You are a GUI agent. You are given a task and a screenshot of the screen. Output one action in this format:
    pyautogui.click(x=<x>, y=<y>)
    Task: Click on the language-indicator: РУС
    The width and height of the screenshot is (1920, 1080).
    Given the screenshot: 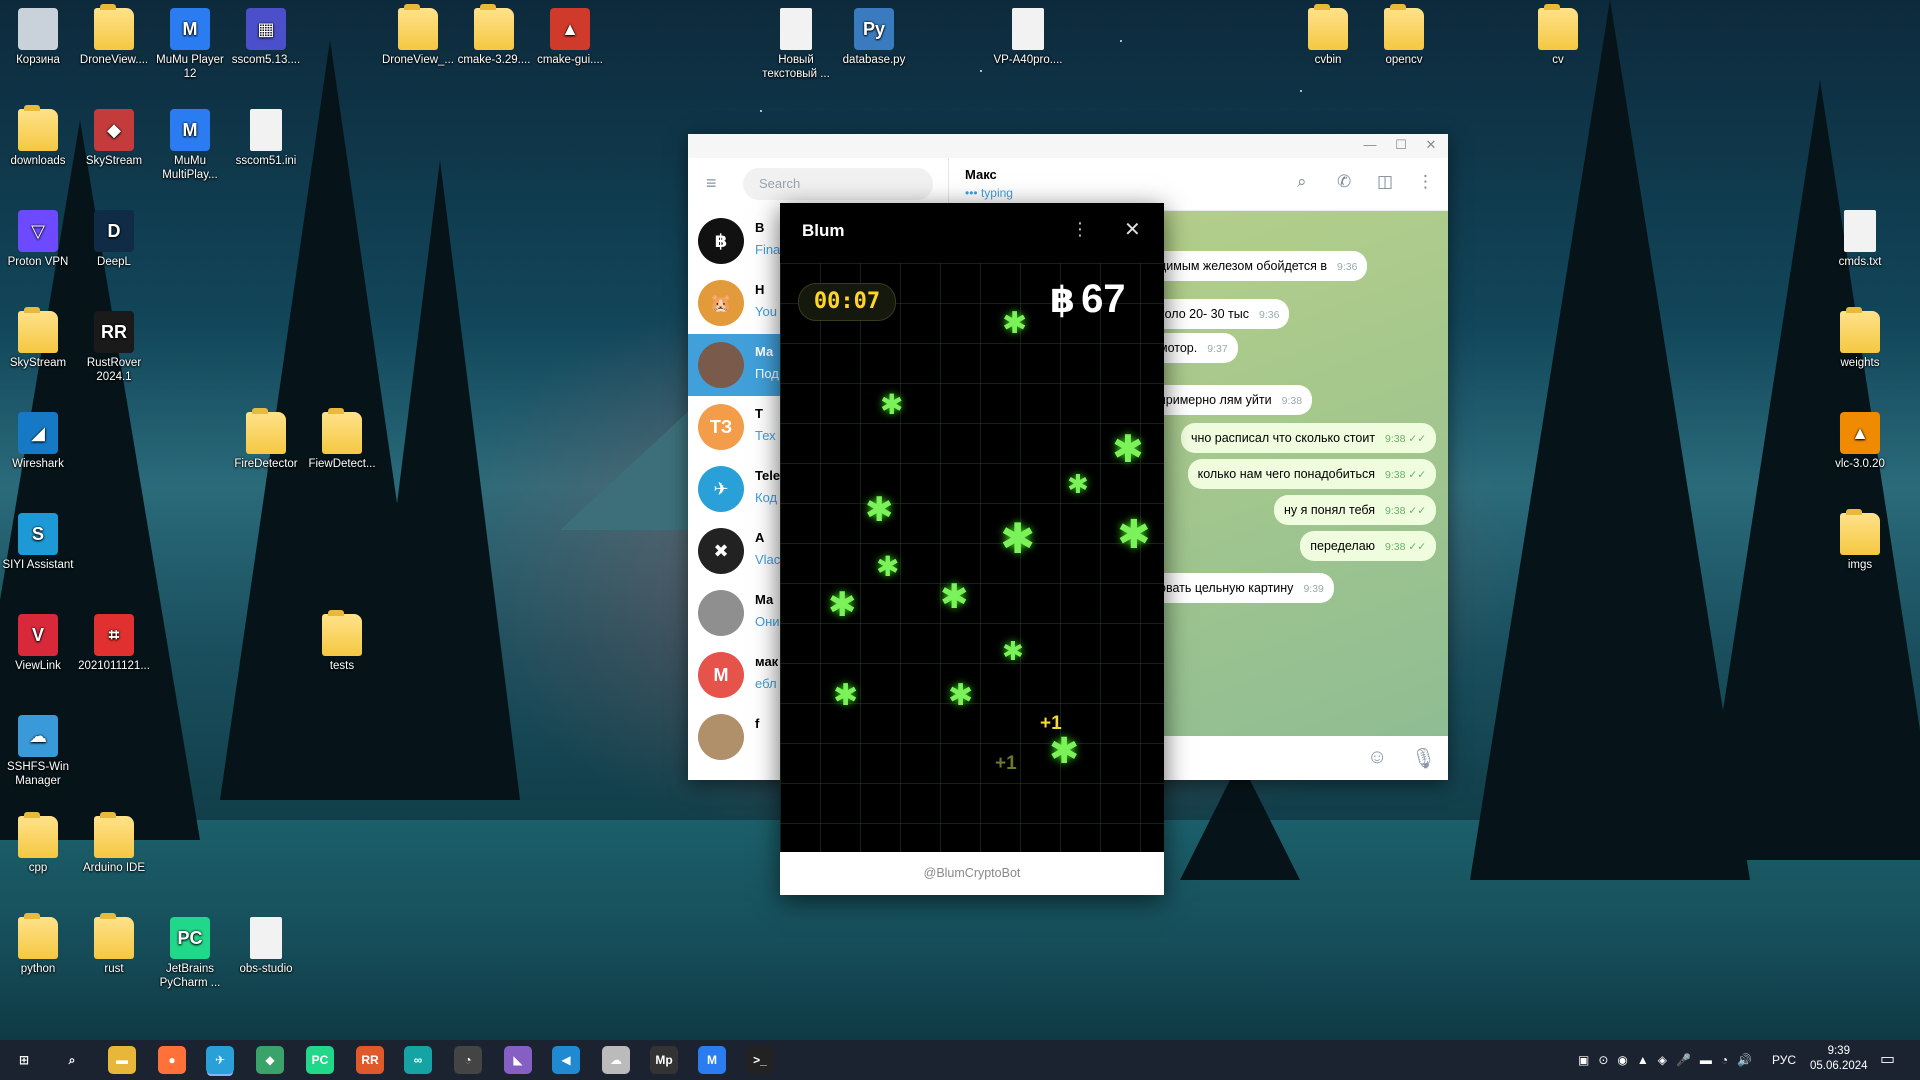 What is the action you would take?
    pyautogui.click(x=1784, y=1060)
    